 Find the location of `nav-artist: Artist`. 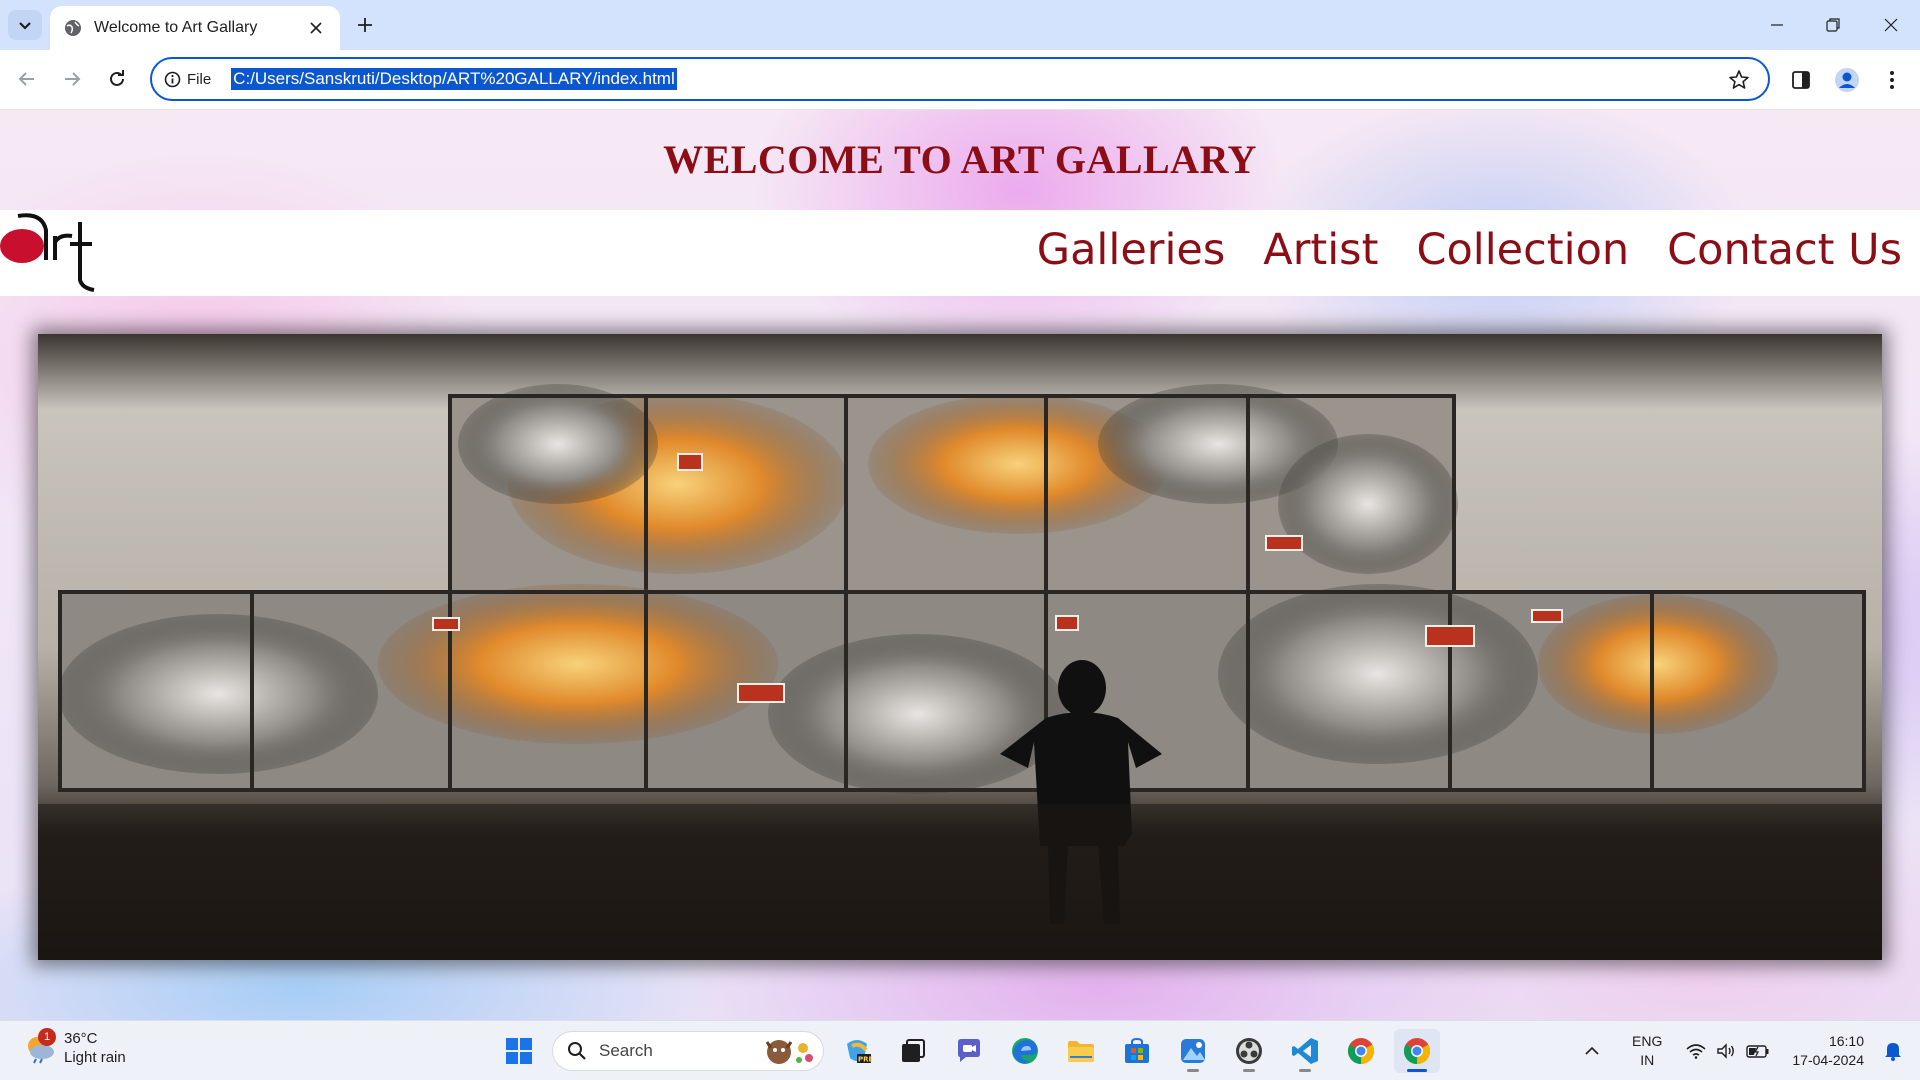

nav-artist: Artist is located at coordinates (1320, 250).